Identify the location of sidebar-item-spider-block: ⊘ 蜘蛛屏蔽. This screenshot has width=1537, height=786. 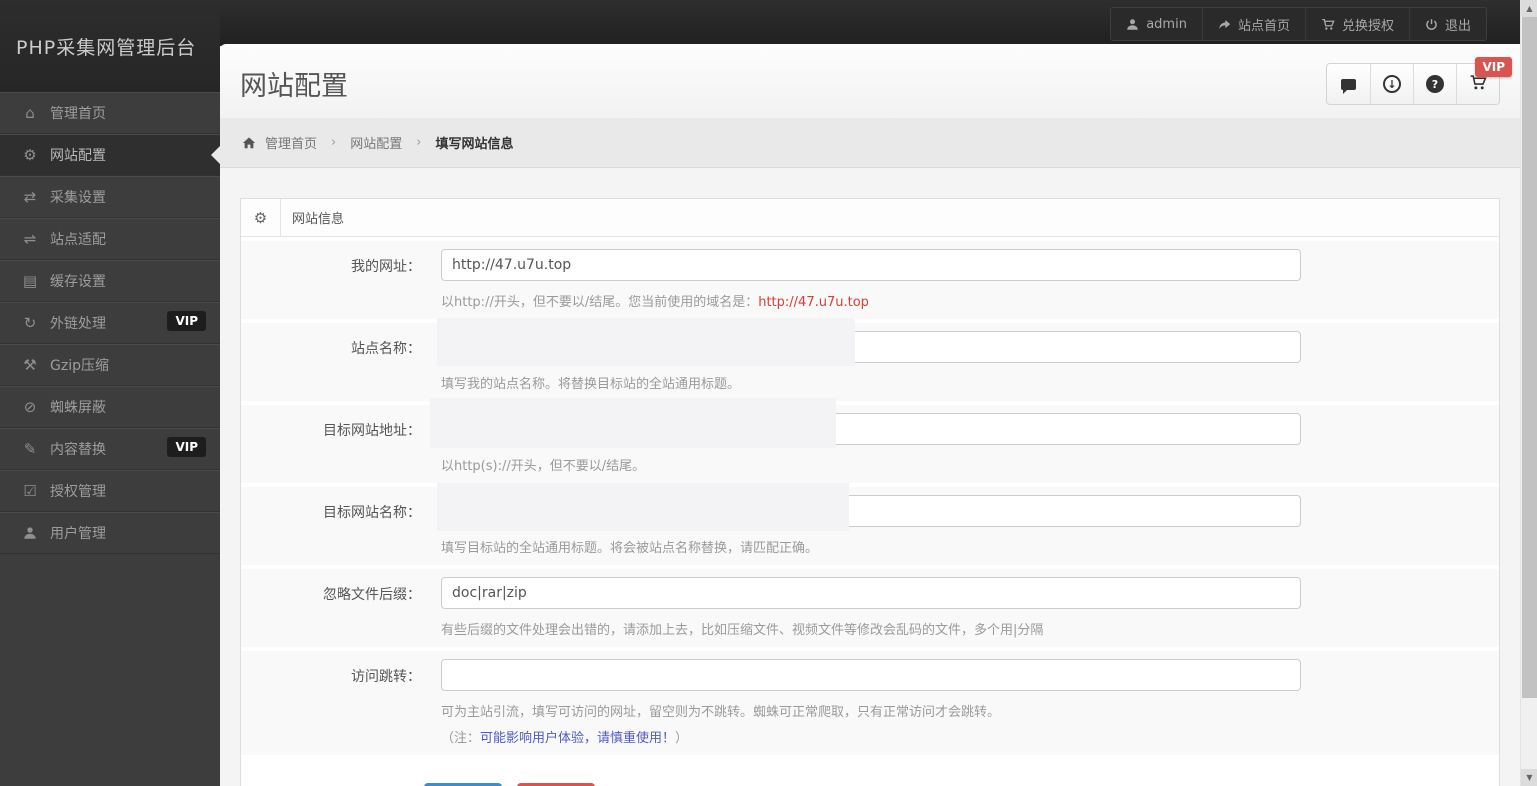
(110, 407).